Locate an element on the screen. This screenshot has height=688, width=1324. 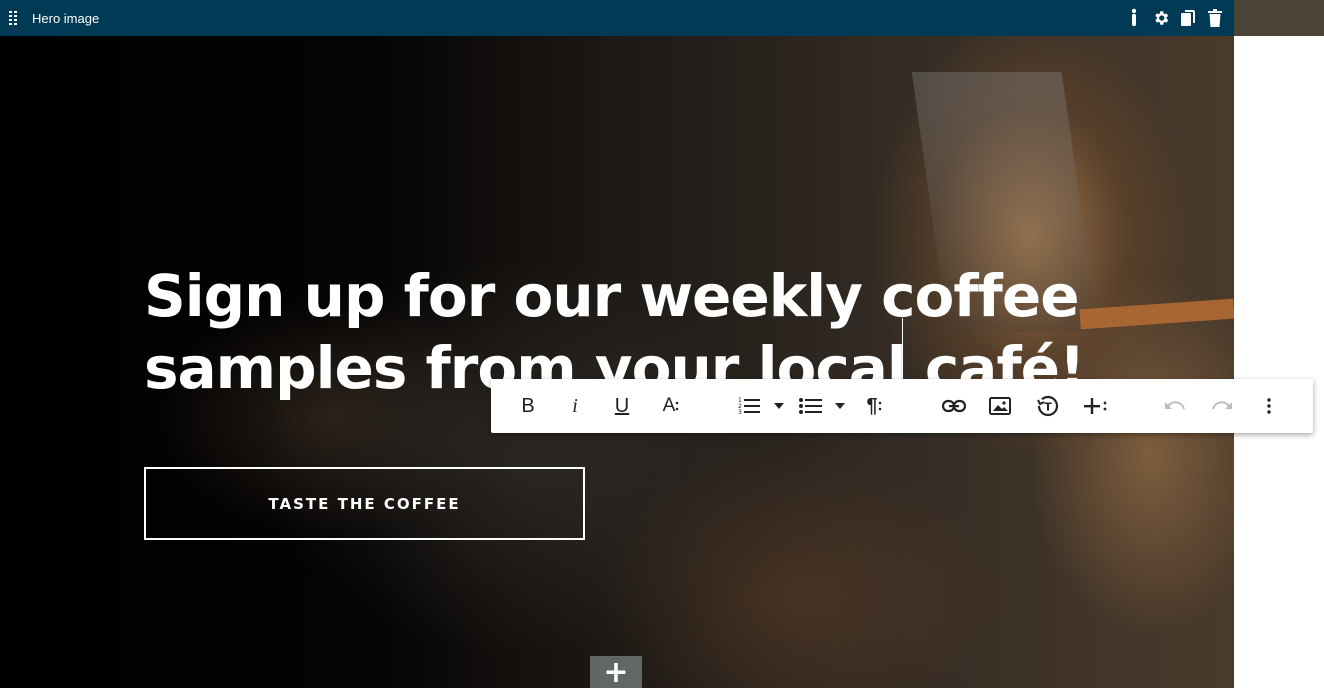
redo-icon is located at coordinates (1222, 406).